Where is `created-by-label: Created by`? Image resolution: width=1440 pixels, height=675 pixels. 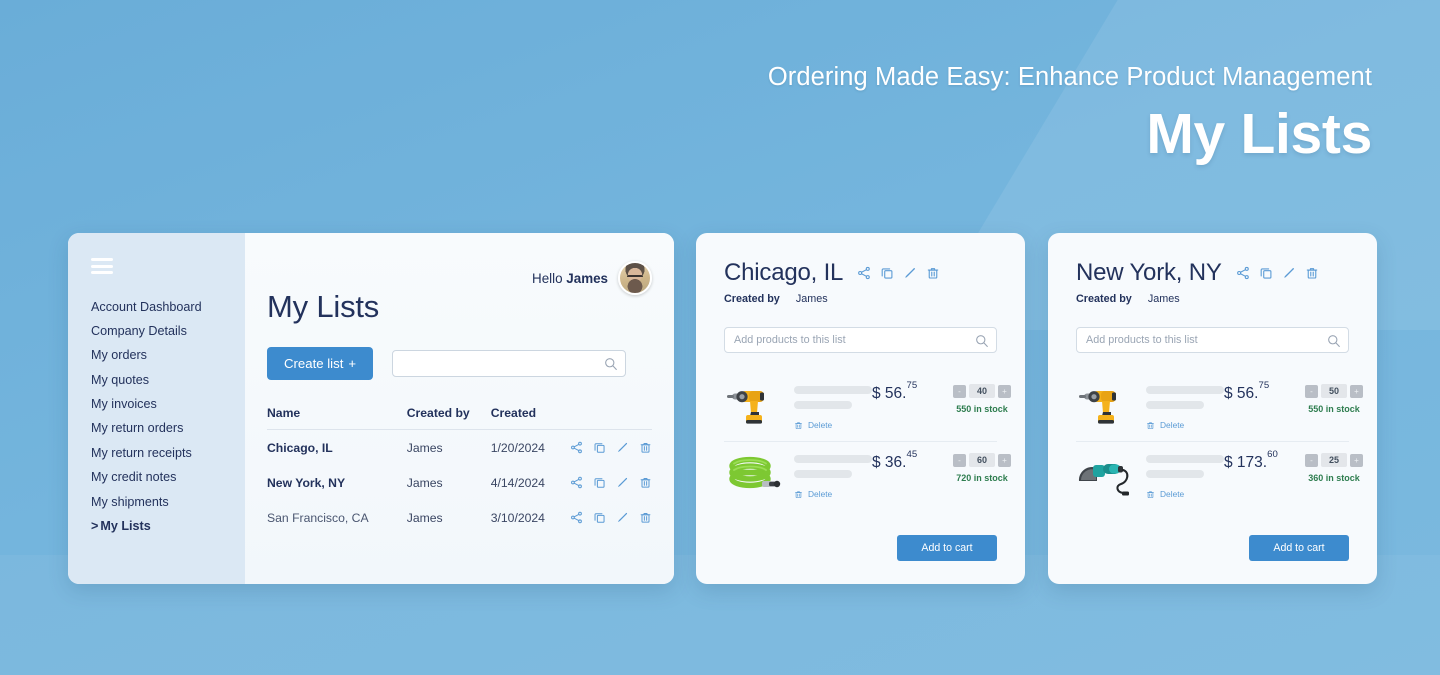
created-by-label: Created by is located at coordinates (1104, 299).